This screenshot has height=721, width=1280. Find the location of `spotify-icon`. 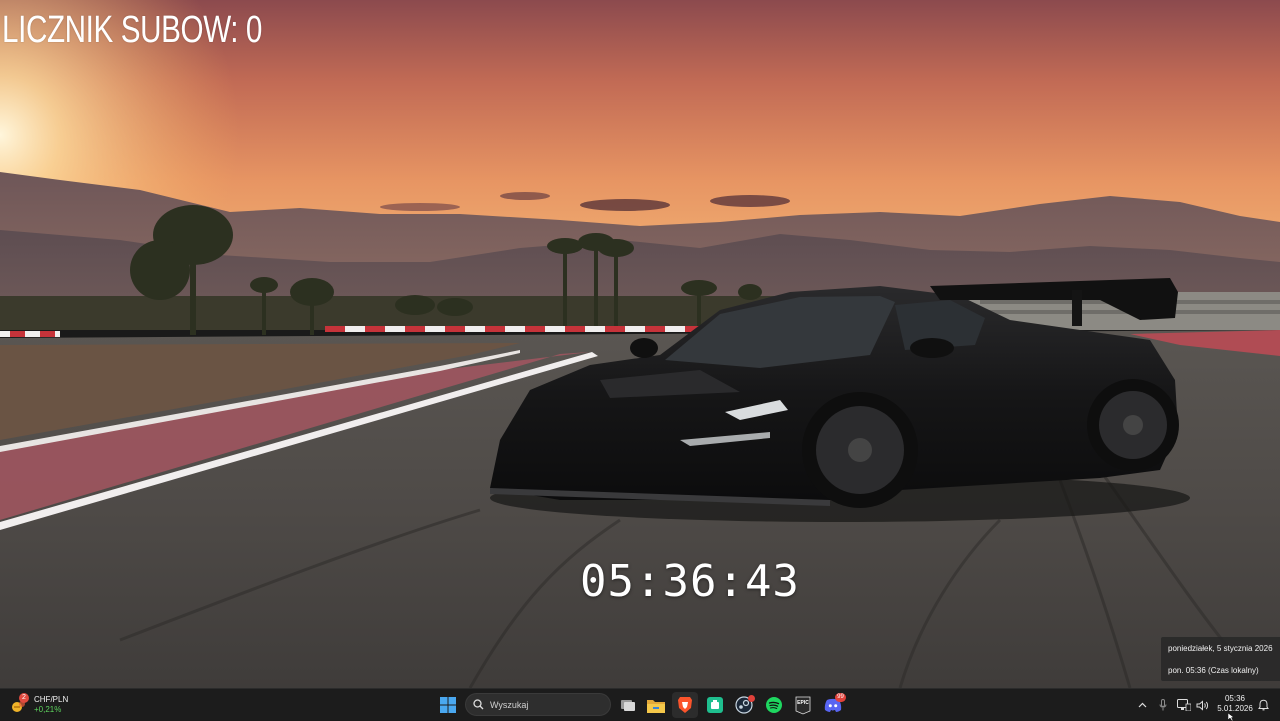

spotify-icon is located at coordinates (774, 705).